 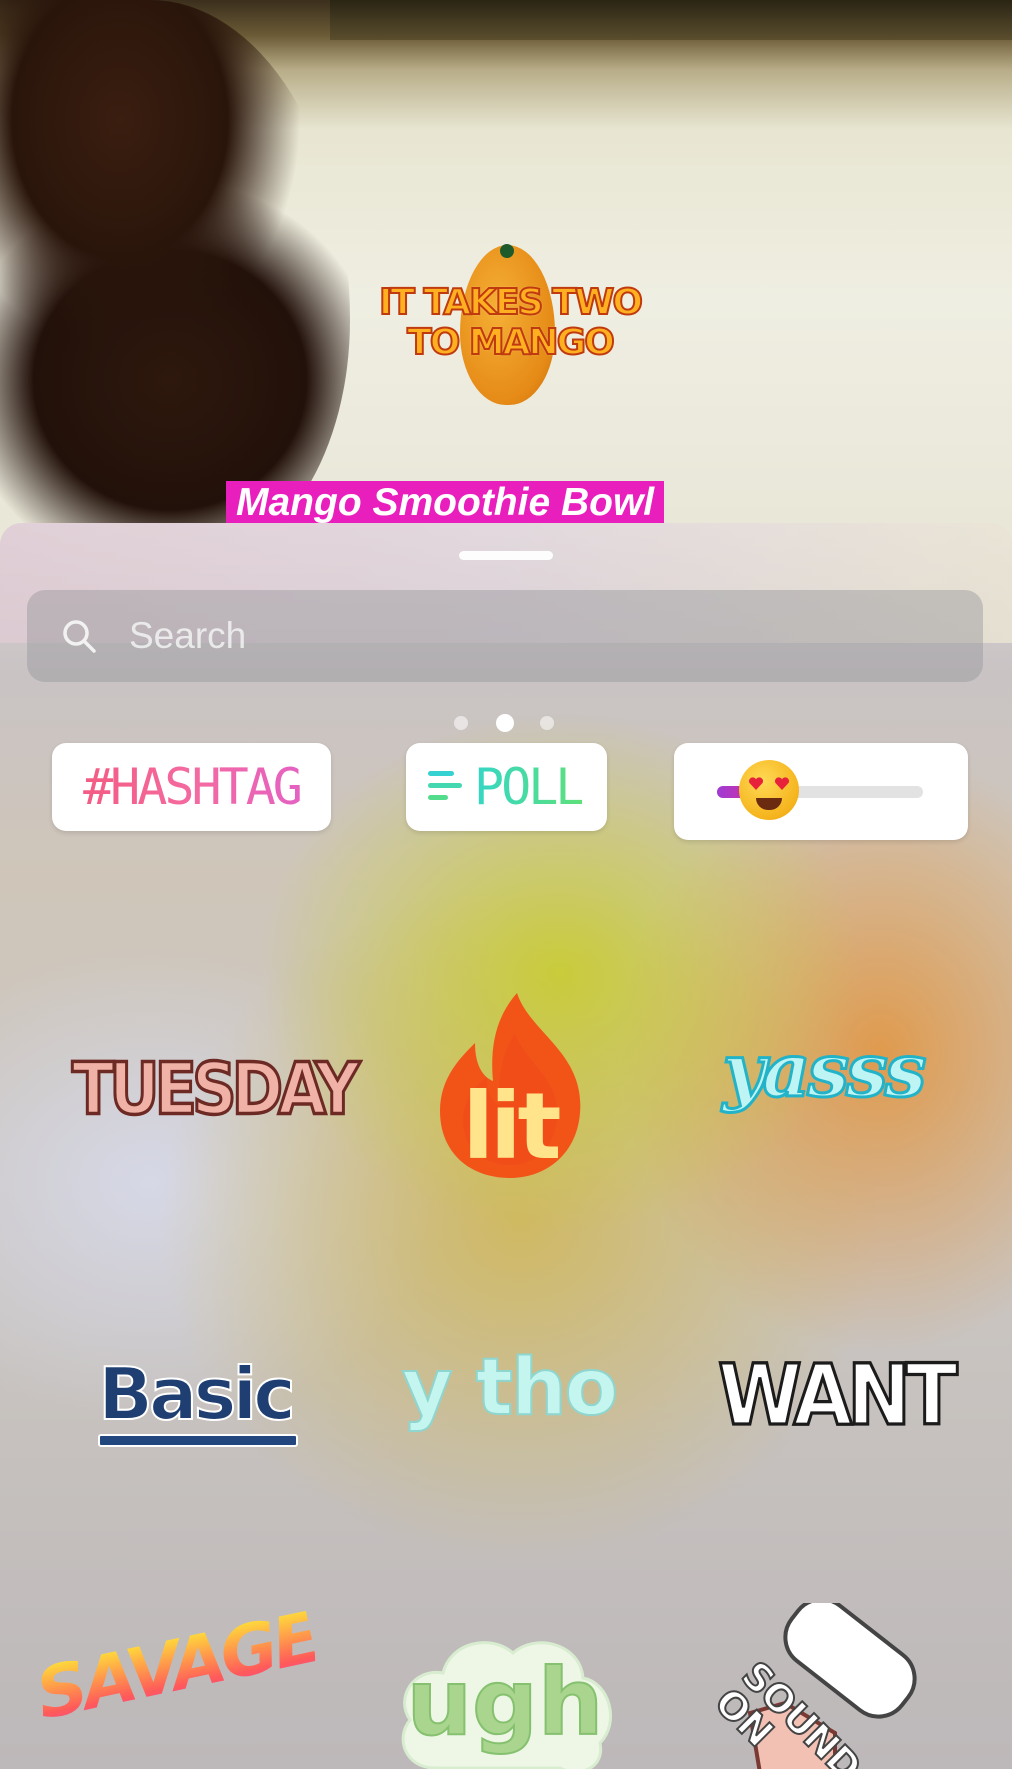 I want to click on emoji-mouth, so click(x=769, y=804).